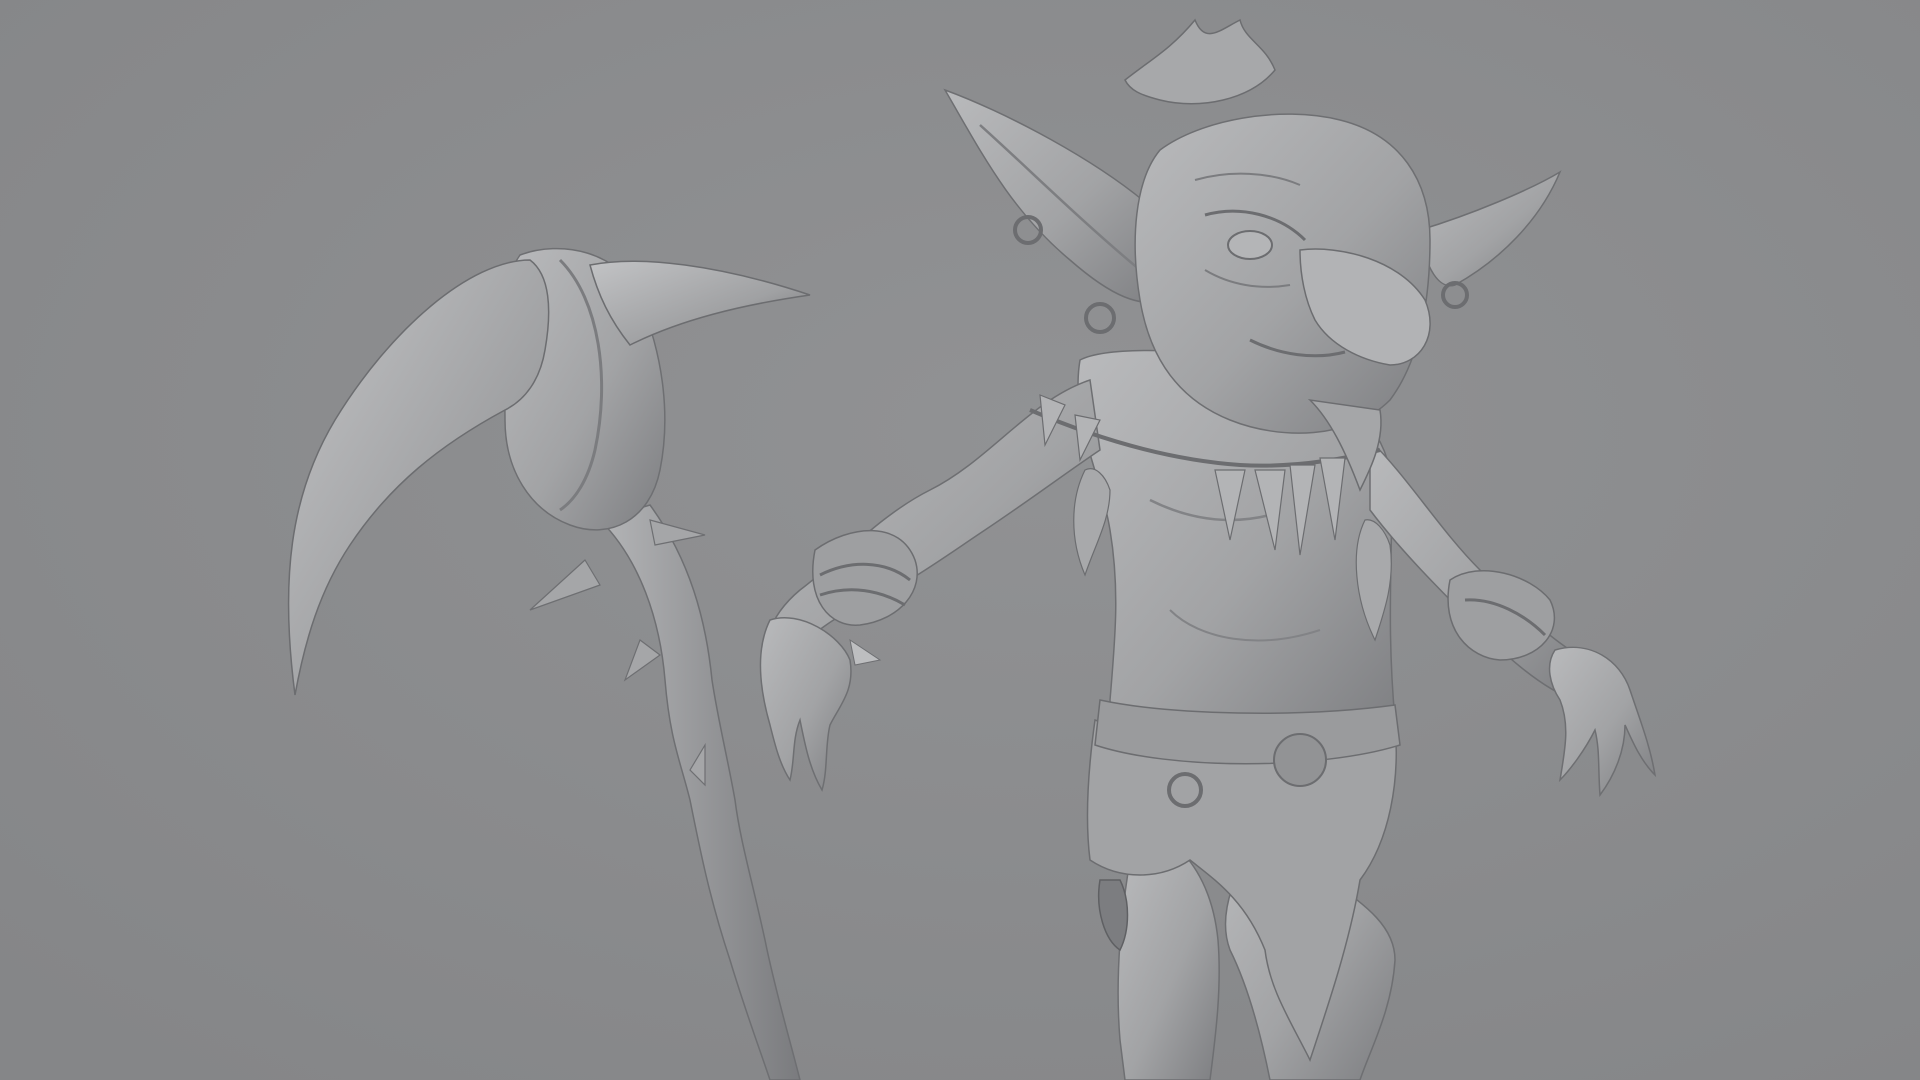 The width and height of the screenshot is (1920, 1080). I want to click on goblin-belt-buckle, so click(1300, 760).